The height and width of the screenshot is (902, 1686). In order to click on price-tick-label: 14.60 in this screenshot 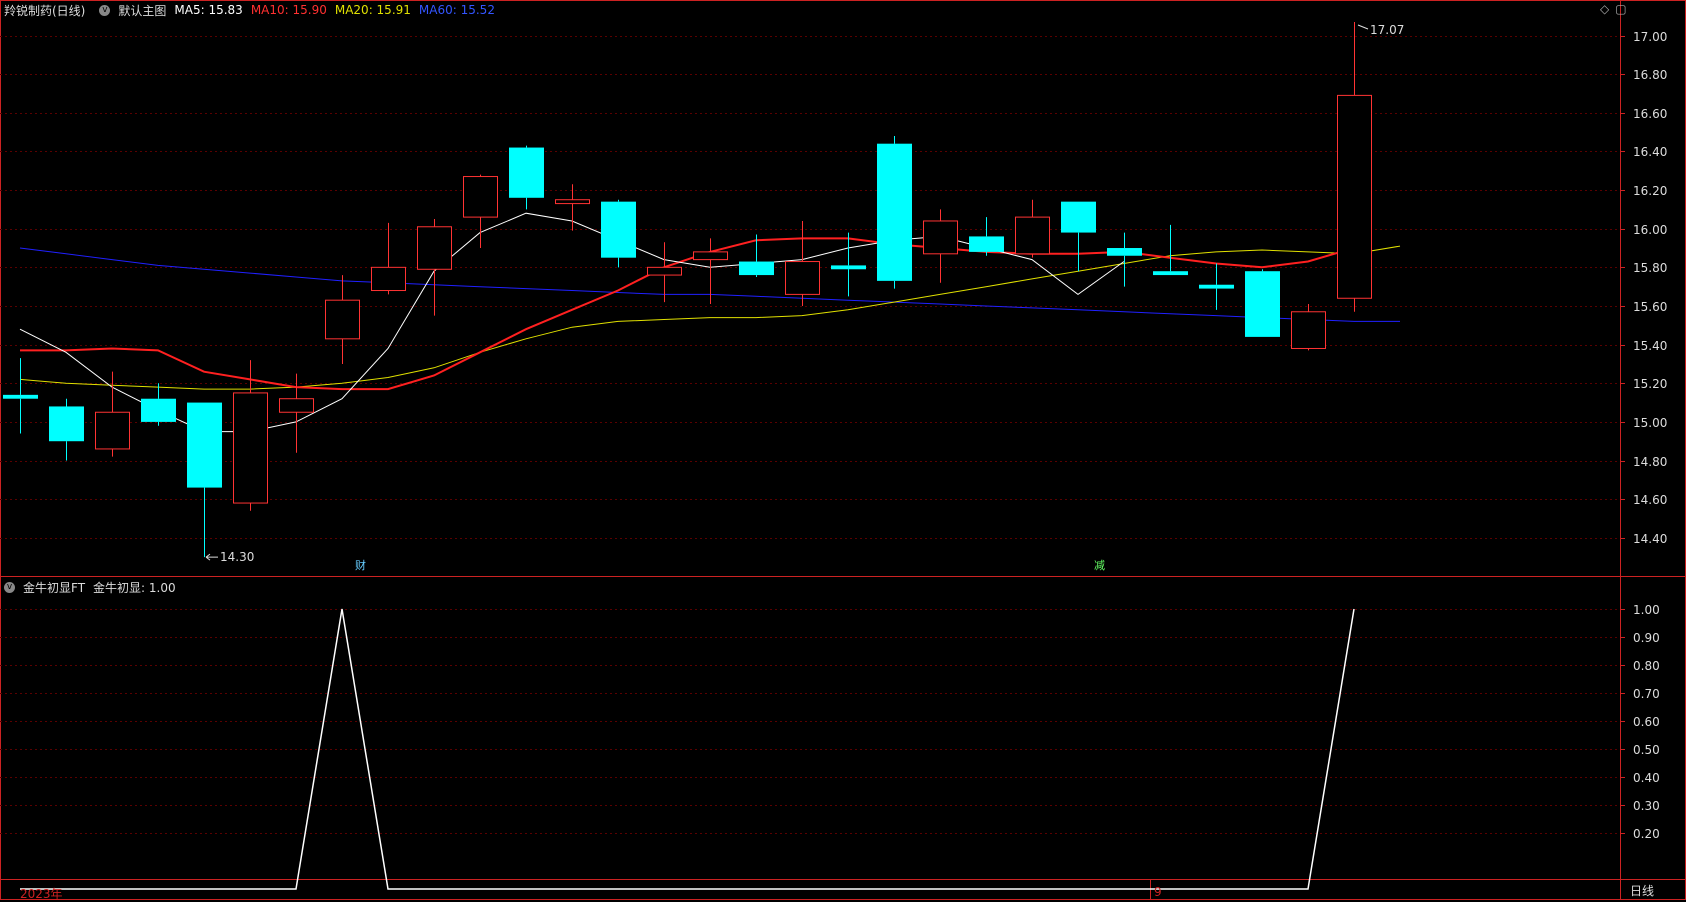, I will do `click(1650, 499)`.